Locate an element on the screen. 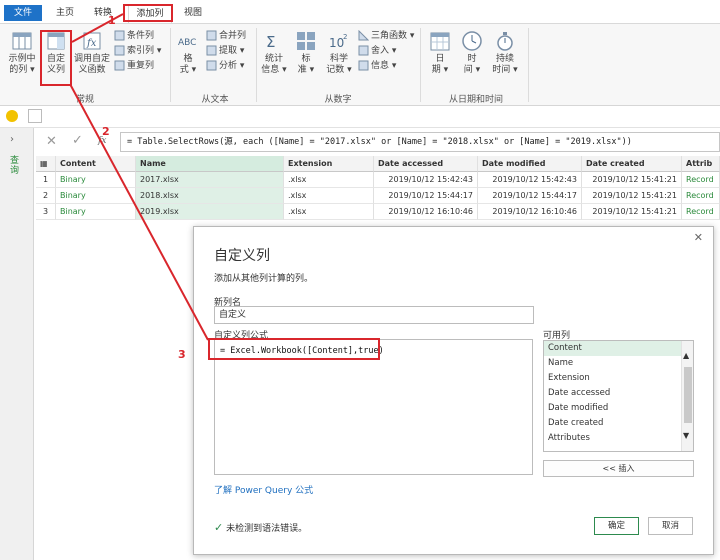  extract-button: 提取 ▾ is located at coordinates (225, 52).